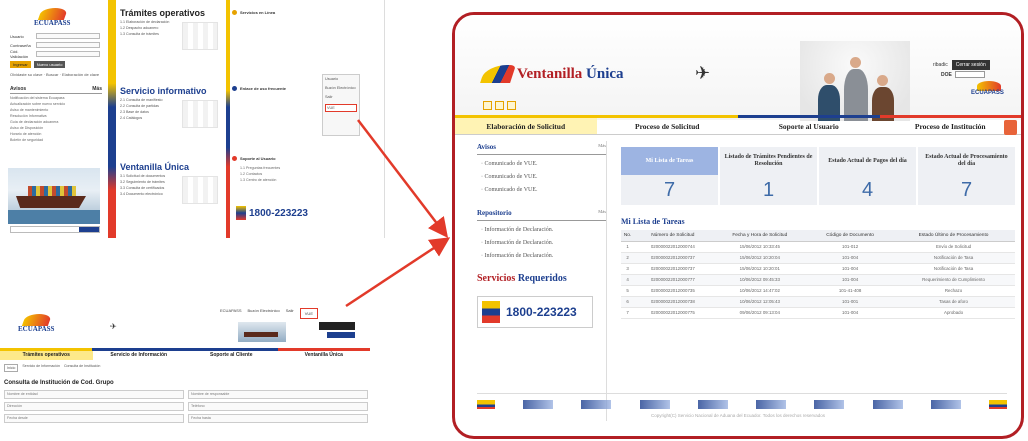  I want to click on card-pagos: Estado Actual de Pagos del día 4, so click(867, 176).